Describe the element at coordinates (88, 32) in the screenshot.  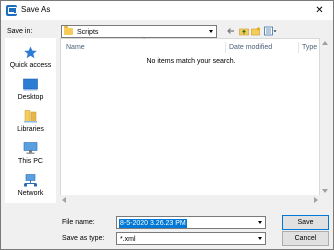
I see `save-in-location: Scripts` at that location.